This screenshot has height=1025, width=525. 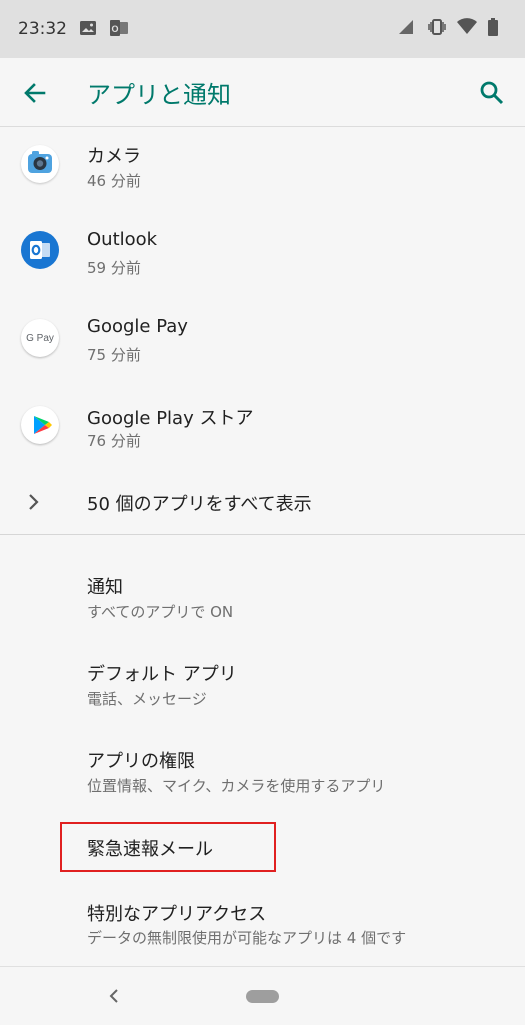 What do you see at coordinates (492, 93) in the screenshot?
I see `search-icon` at bounding box center [492, 93].